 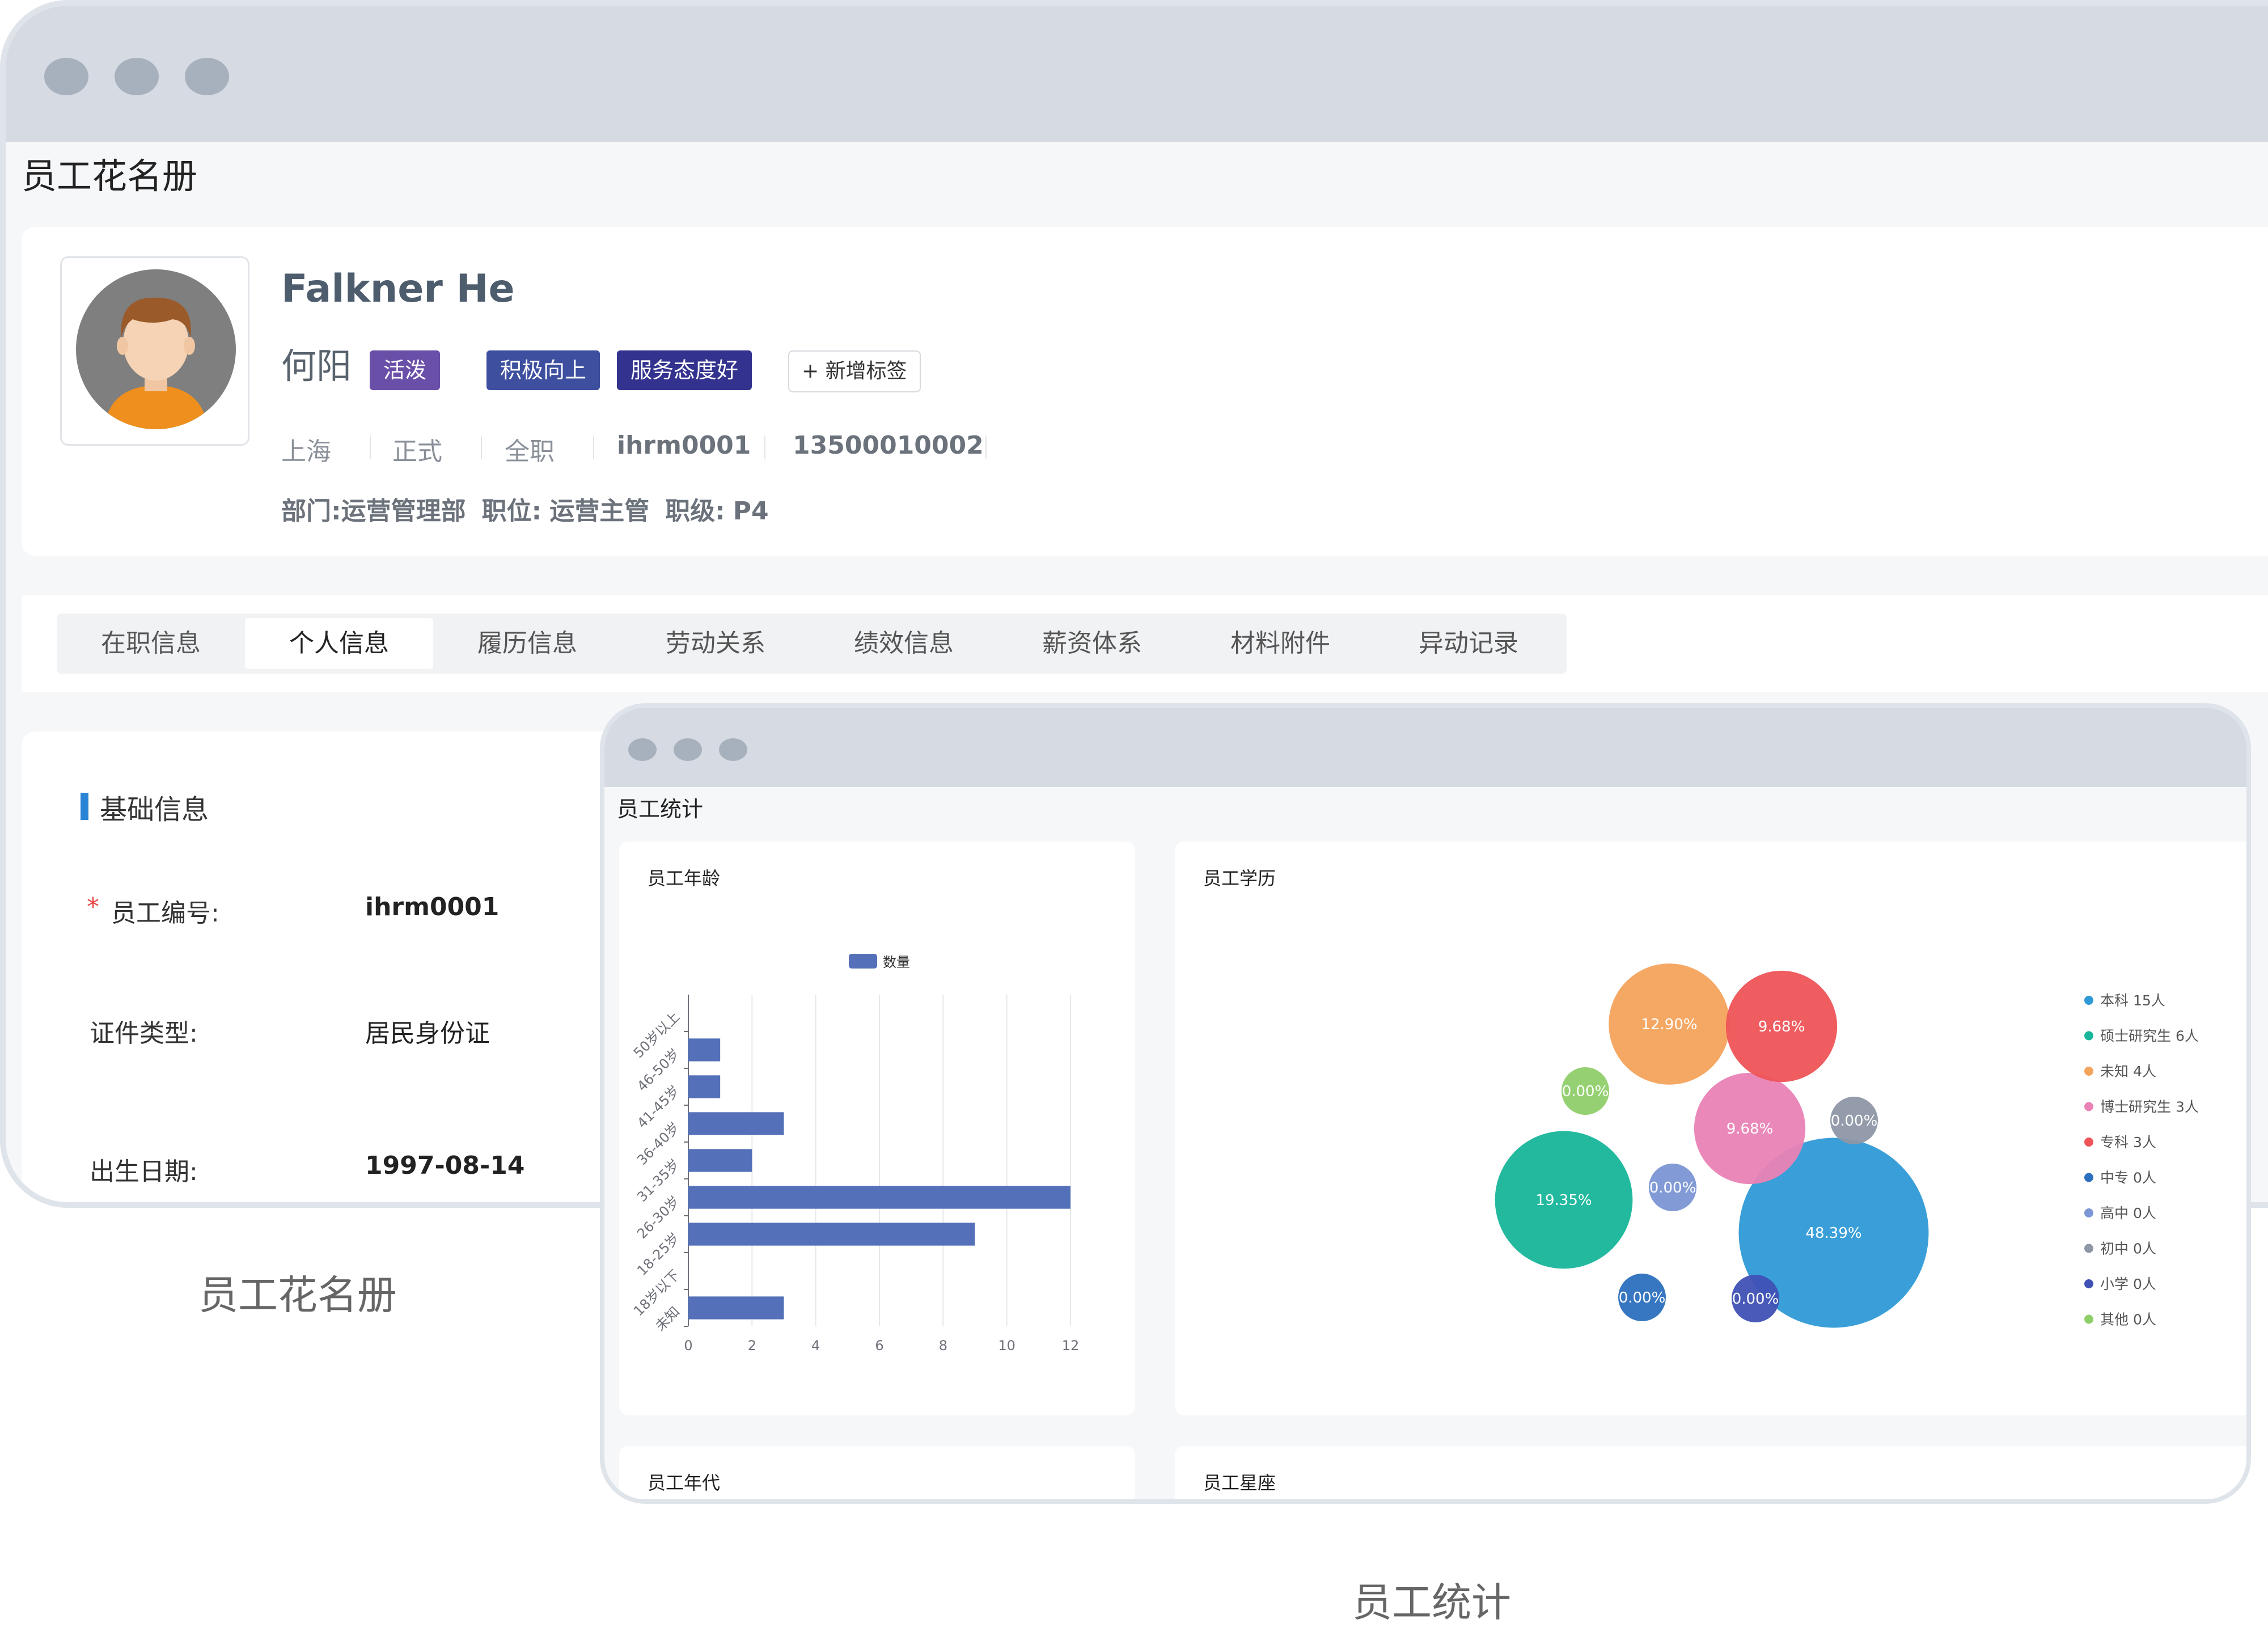 I want to click on x-tick-label: 8, so click(x=943, y=1346).